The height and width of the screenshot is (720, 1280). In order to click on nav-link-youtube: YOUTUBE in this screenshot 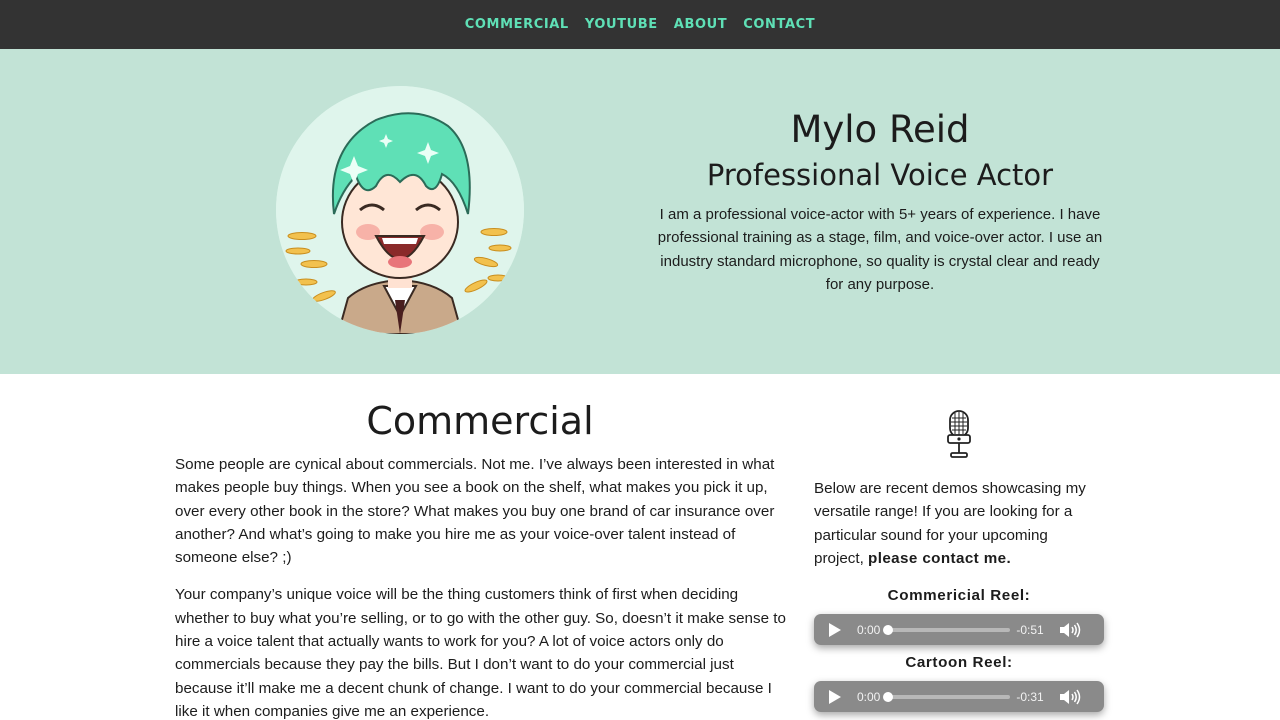, I will do `click(621, 24)`.